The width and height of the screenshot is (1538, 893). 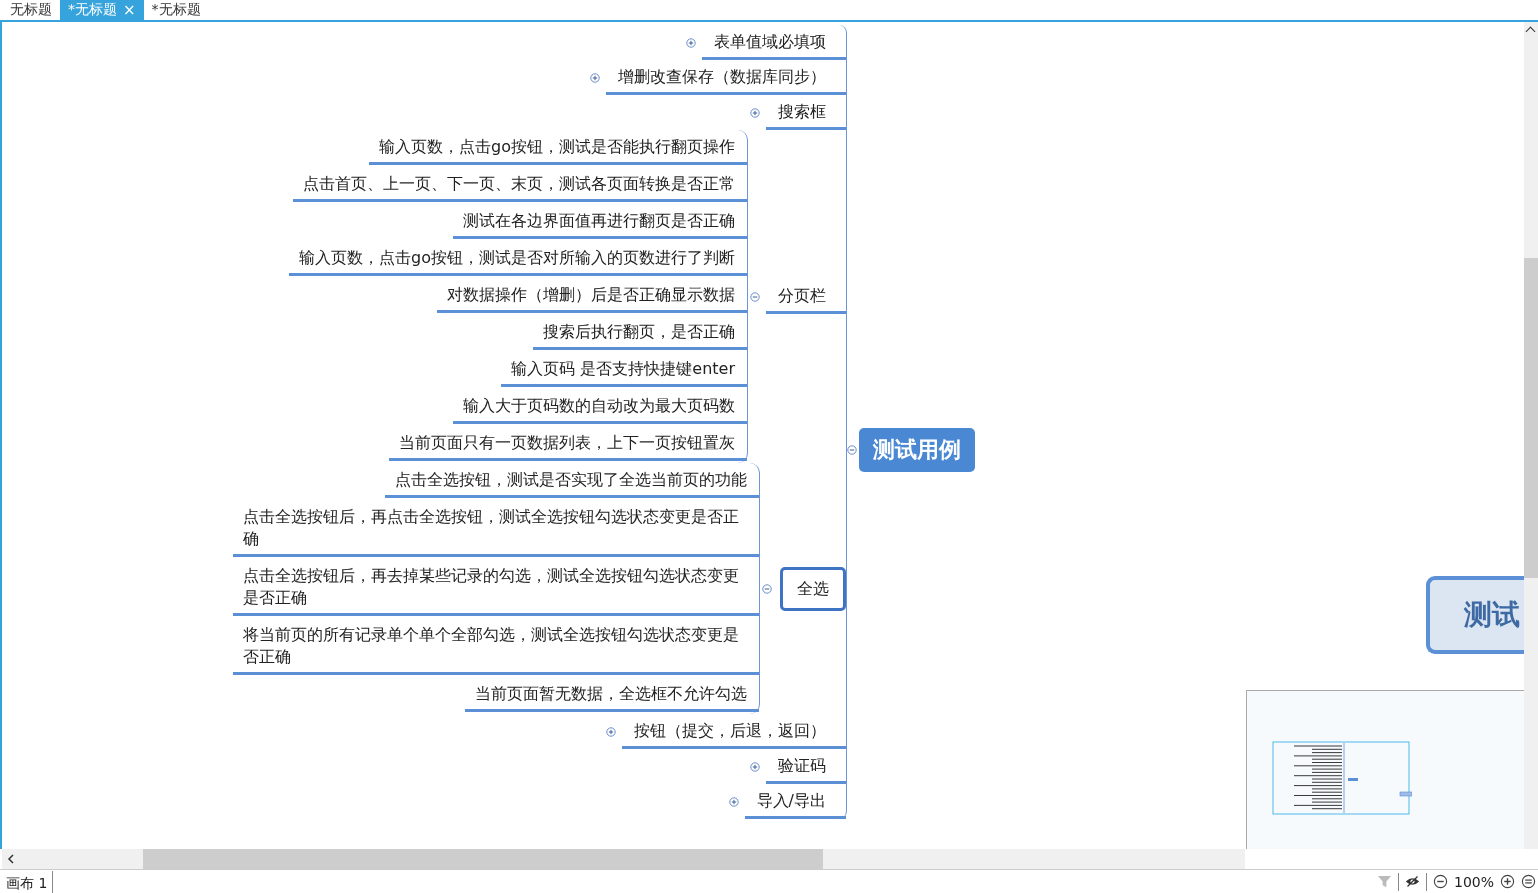 I want to click on document-tab: 无标题, so click(x=31, y=10).